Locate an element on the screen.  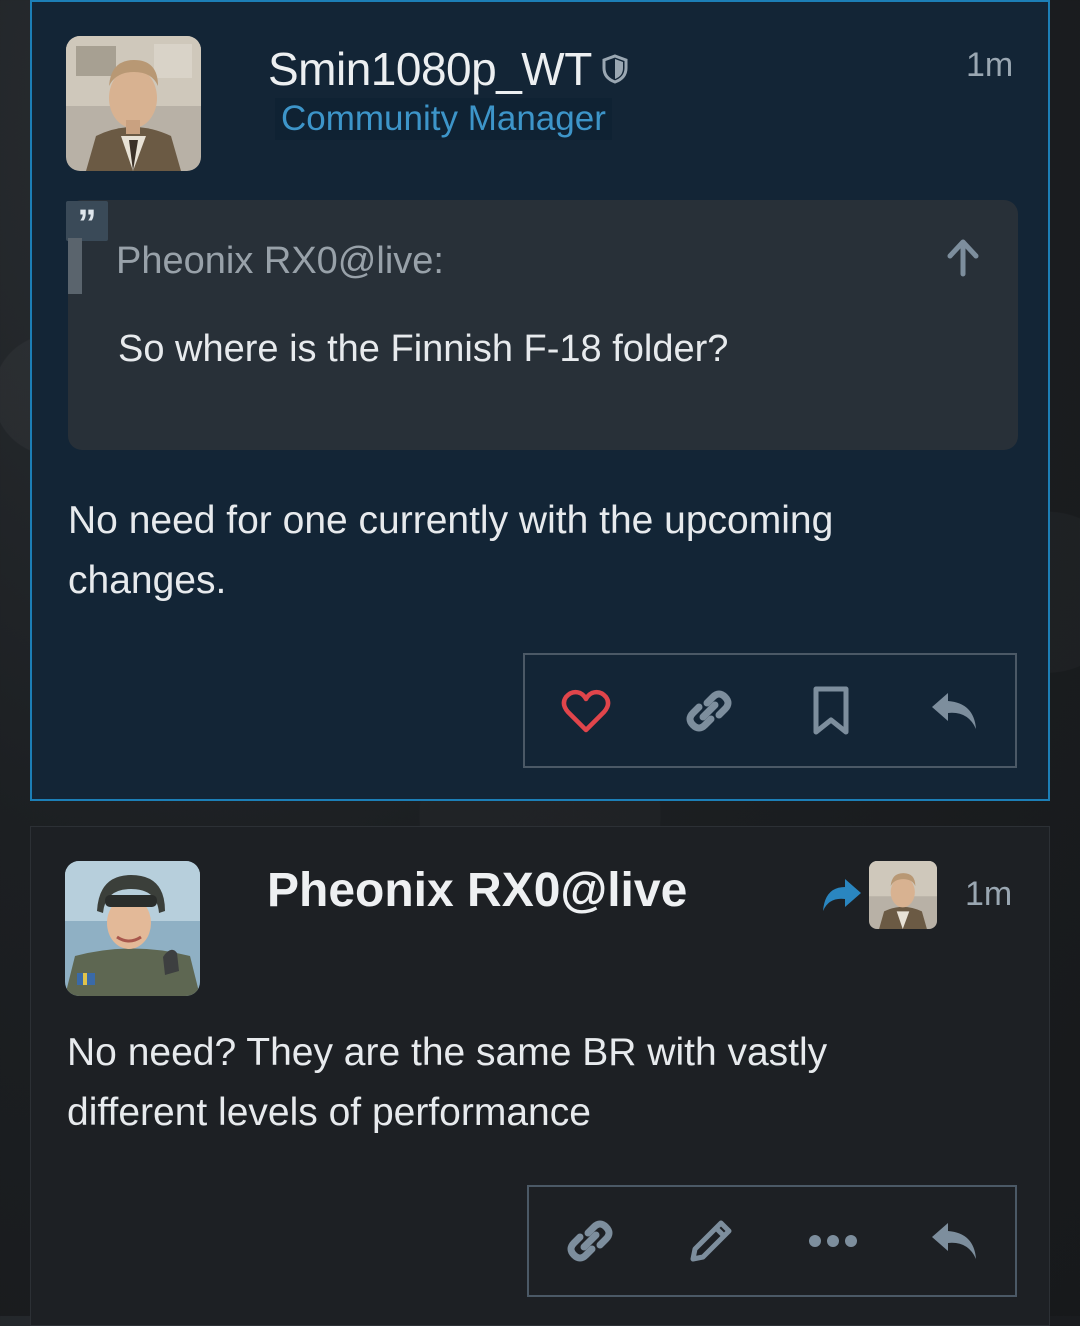
moderator-shield-icon is located at coordinates (615, 69).